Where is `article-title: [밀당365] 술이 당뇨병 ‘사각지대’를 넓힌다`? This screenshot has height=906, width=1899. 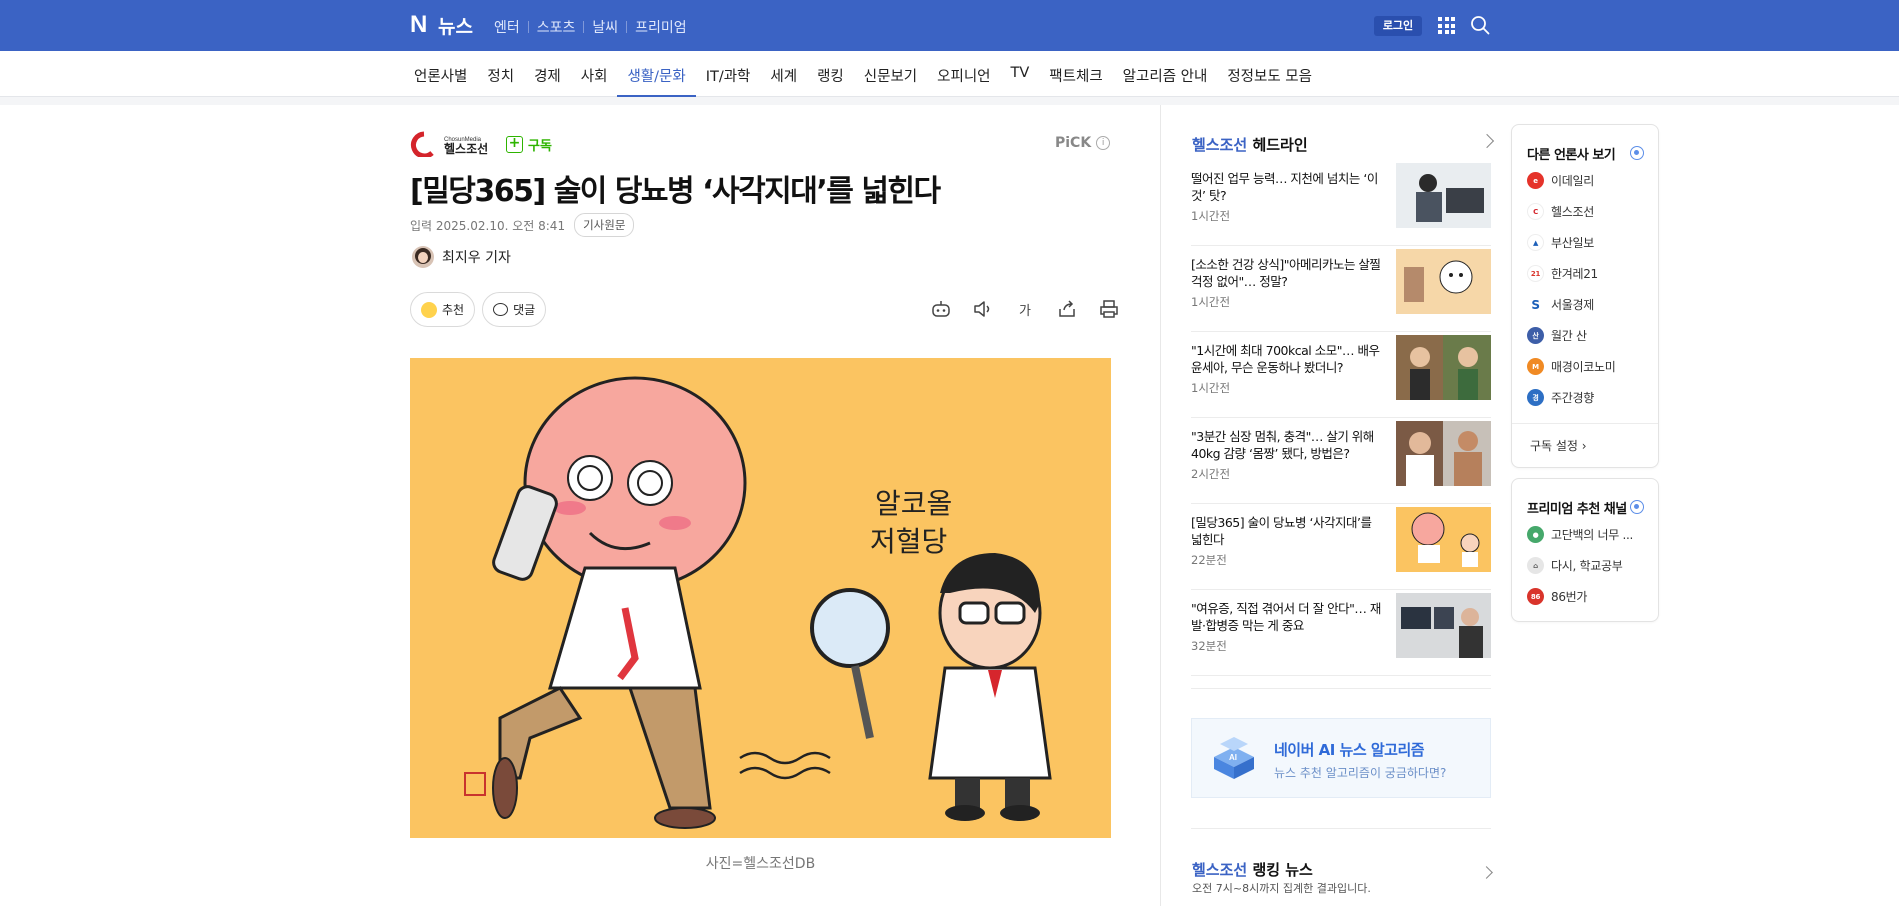
article-title: [밀당365] 술이 당뇨병 ‘사각지대’를 넓힌다 is located at coordinates (675, 191).